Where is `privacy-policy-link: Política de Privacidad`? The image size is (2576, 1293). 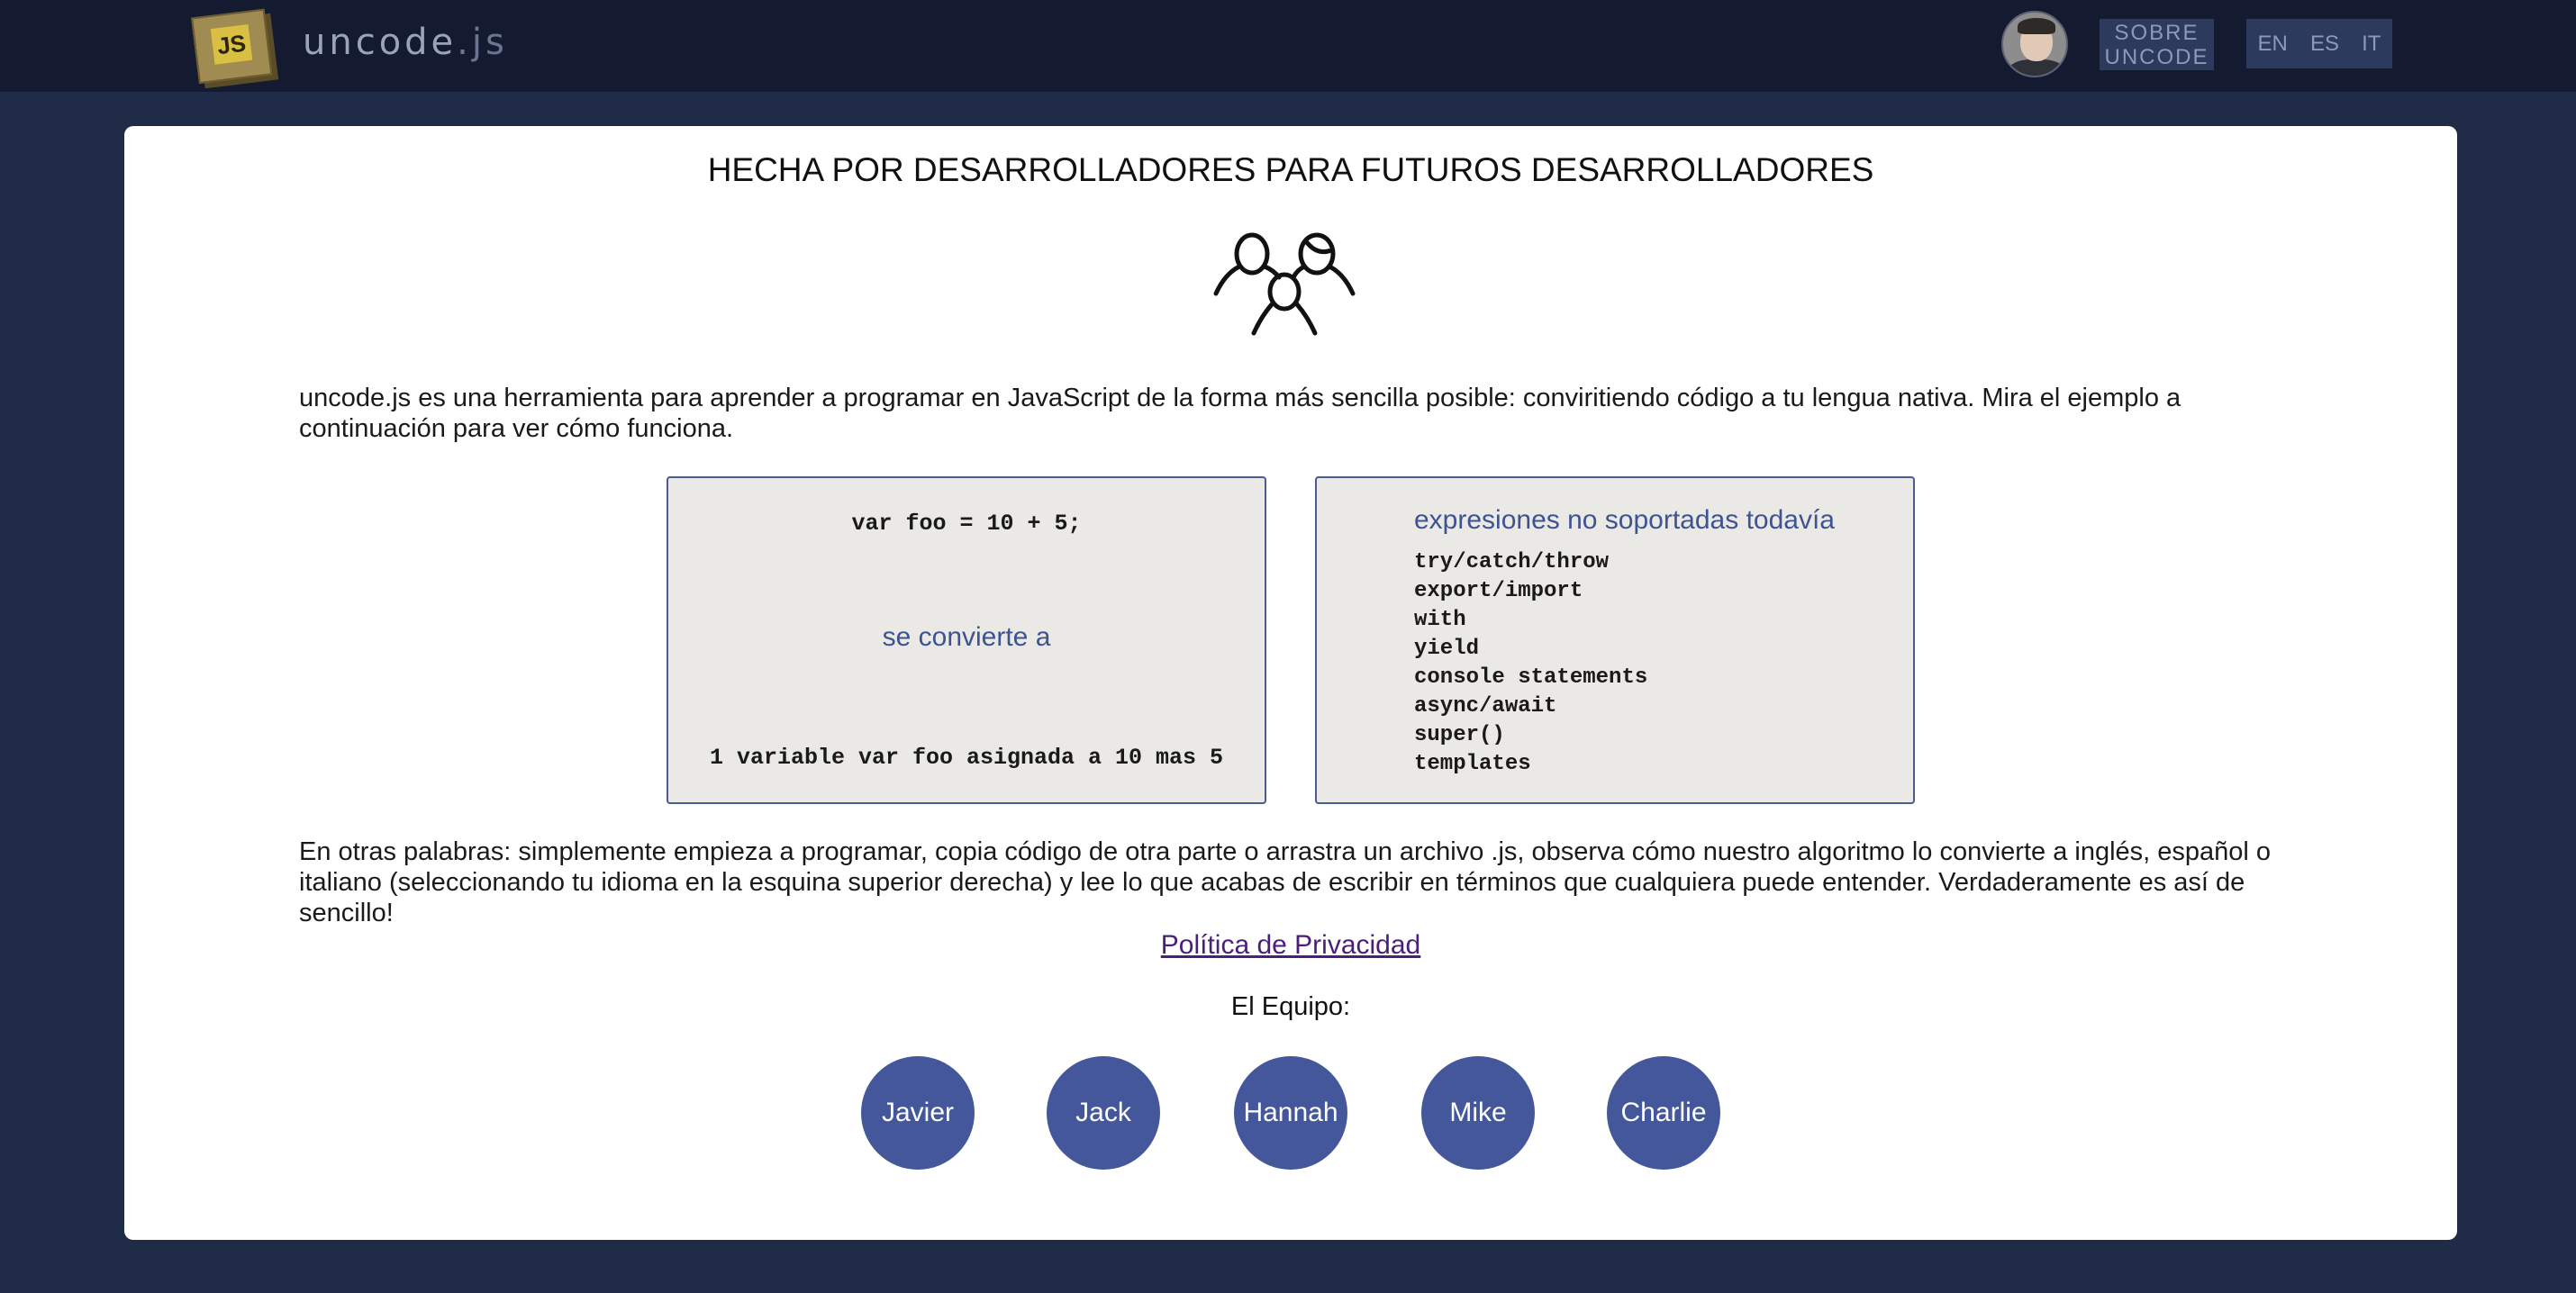
privacy-policy-link: Política de Privacidad is located at coordinates (1291, 945).